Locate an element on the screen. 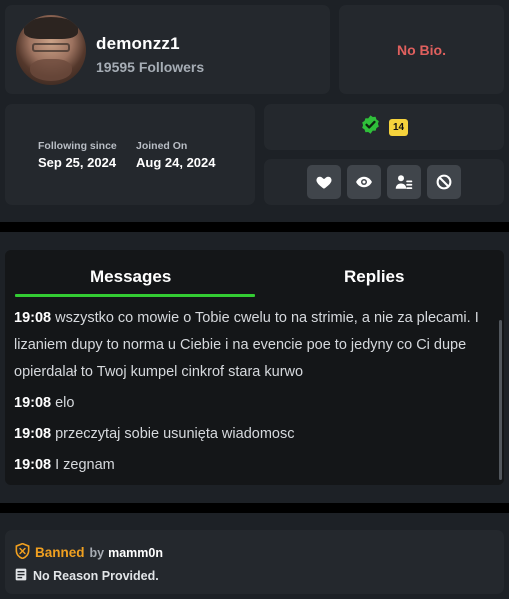 This screenshot has height=599, width=509. shield-icon is located at coordinates (22, 552).